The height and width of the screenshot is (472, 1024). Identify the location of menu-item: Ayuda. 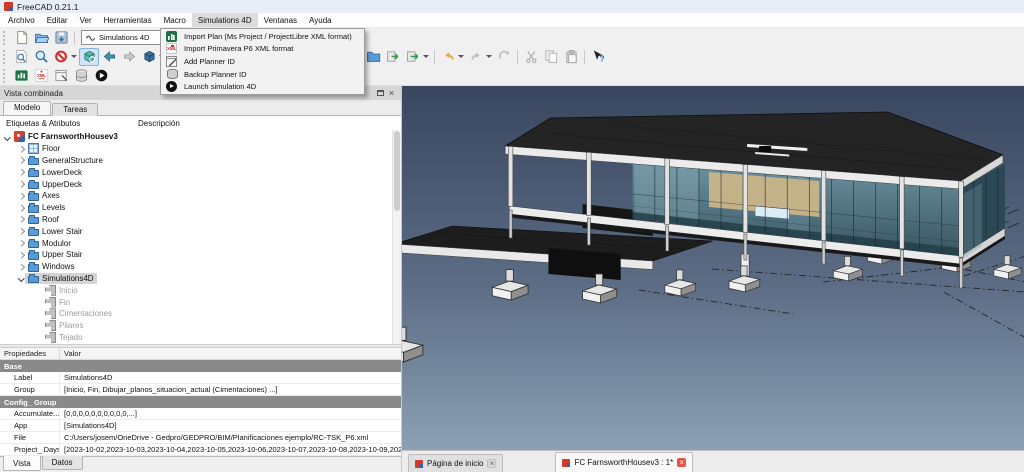
(320, 20).